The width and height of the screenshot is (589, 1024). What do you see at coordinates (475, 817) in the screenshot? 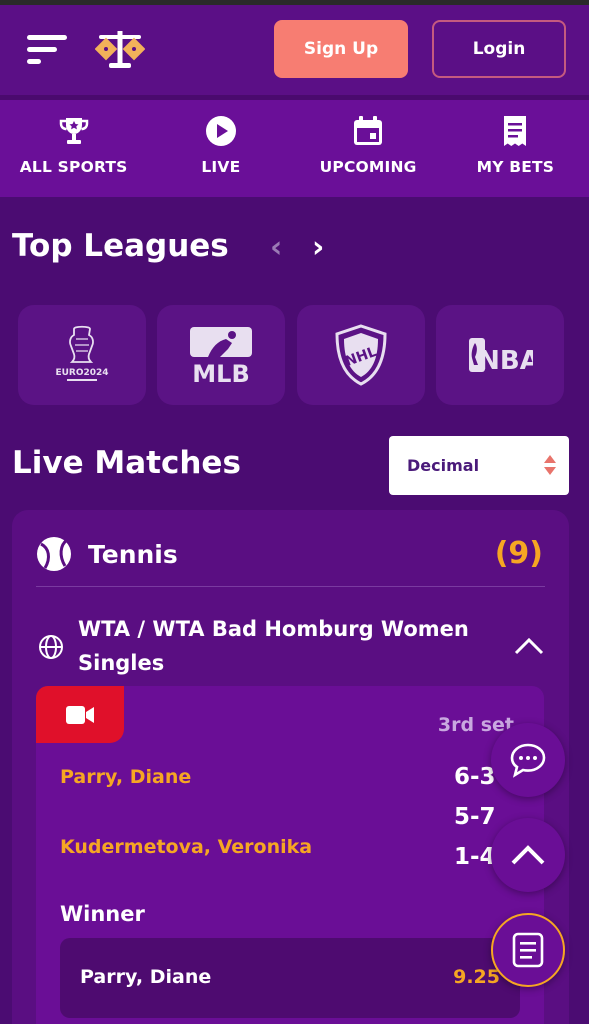
I see `set-score: 5-7` at bounding box center [475, 817].